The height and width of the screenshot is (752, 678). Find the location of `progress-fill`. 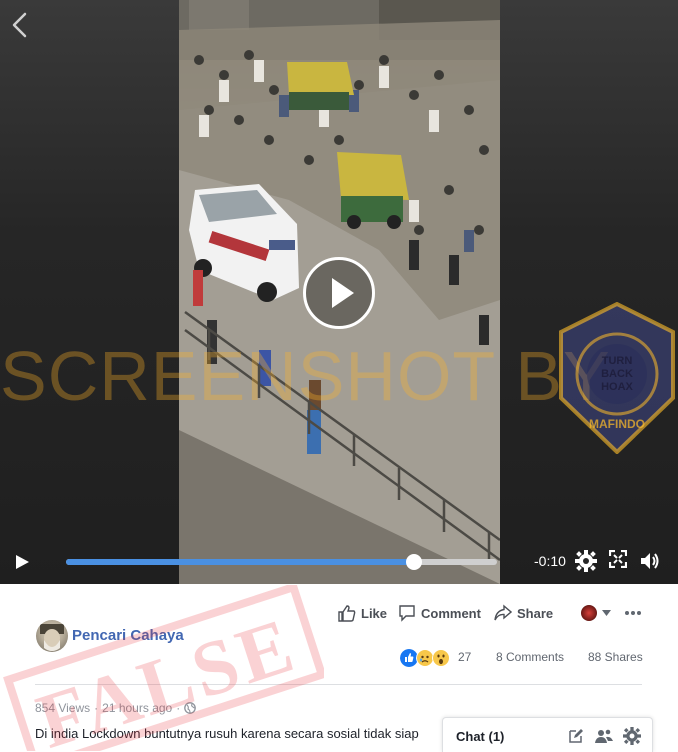

progress-fill is located at coordinates (240, 562).